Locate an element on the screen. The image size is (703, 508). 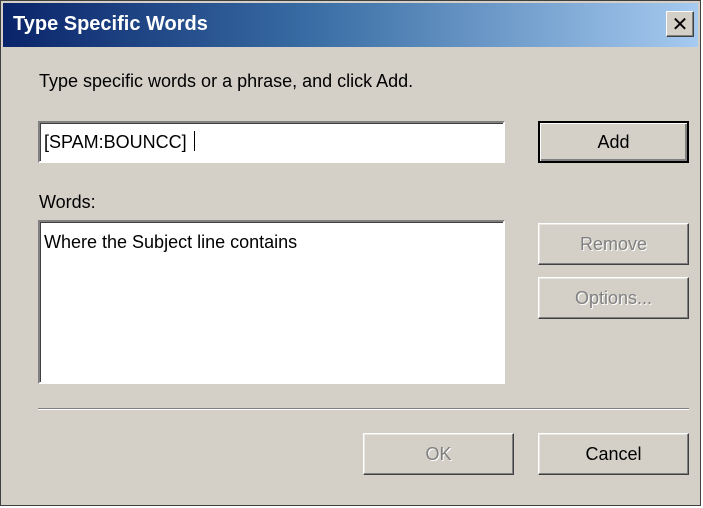
words-input: [SPAM:BOUNCC] is located at coordinates (271, 142).